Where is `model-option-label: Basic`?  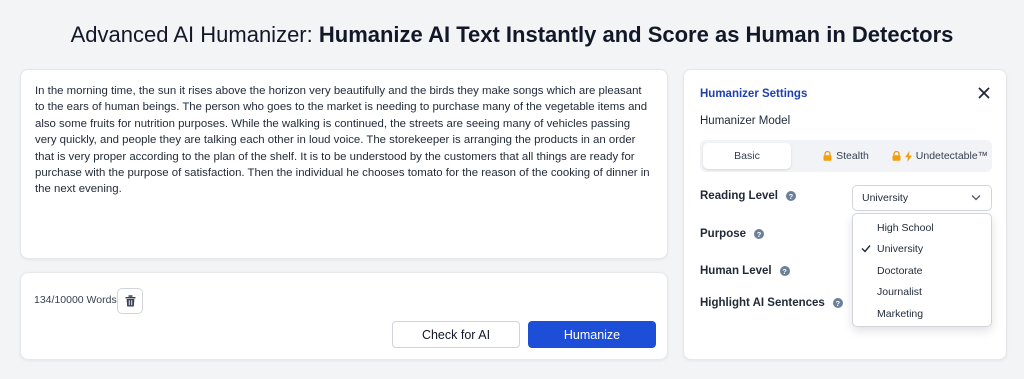 model-option-label: Basic is located at coordinates (747, 156).